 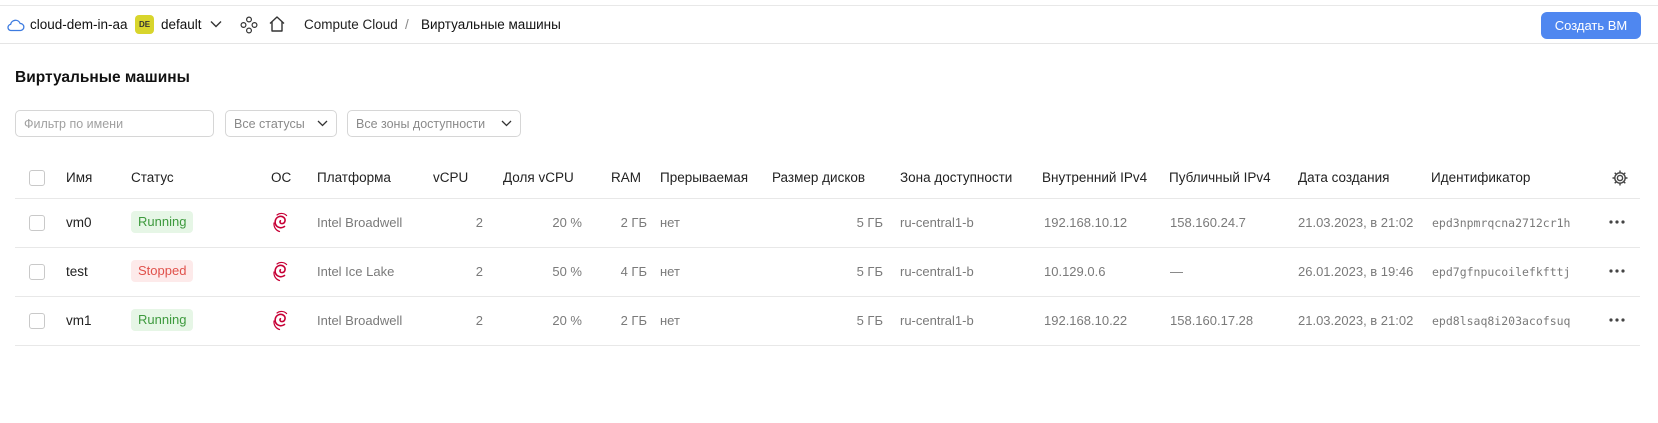 I want to click on column-header-platform: Платформа, so click(x=354, y=177).